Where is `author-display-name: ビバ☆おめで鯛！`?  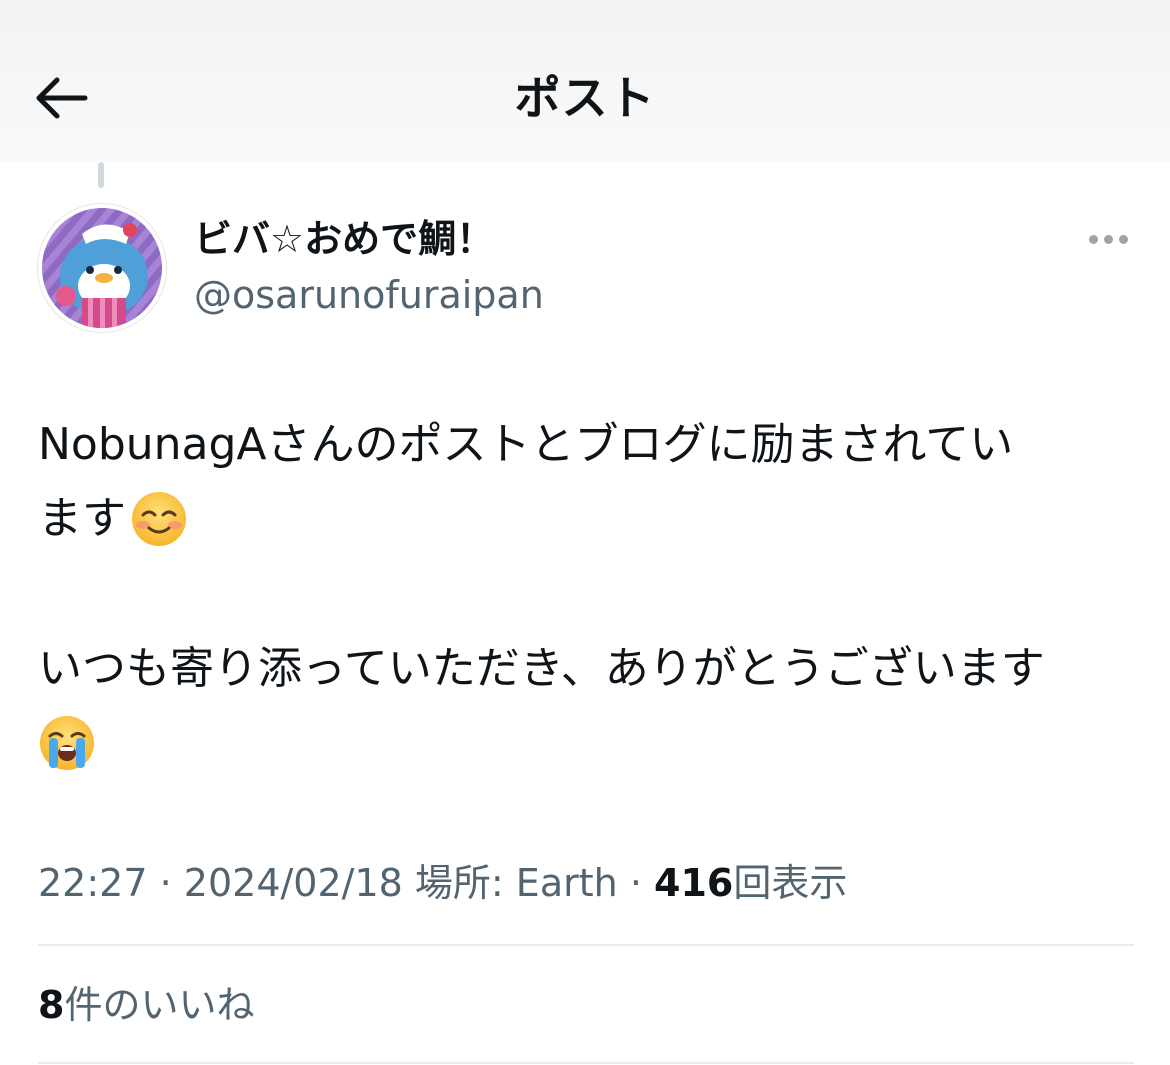
author-display-name: ビバ☆おめで鯛！ is located at coordinates (344, 239).